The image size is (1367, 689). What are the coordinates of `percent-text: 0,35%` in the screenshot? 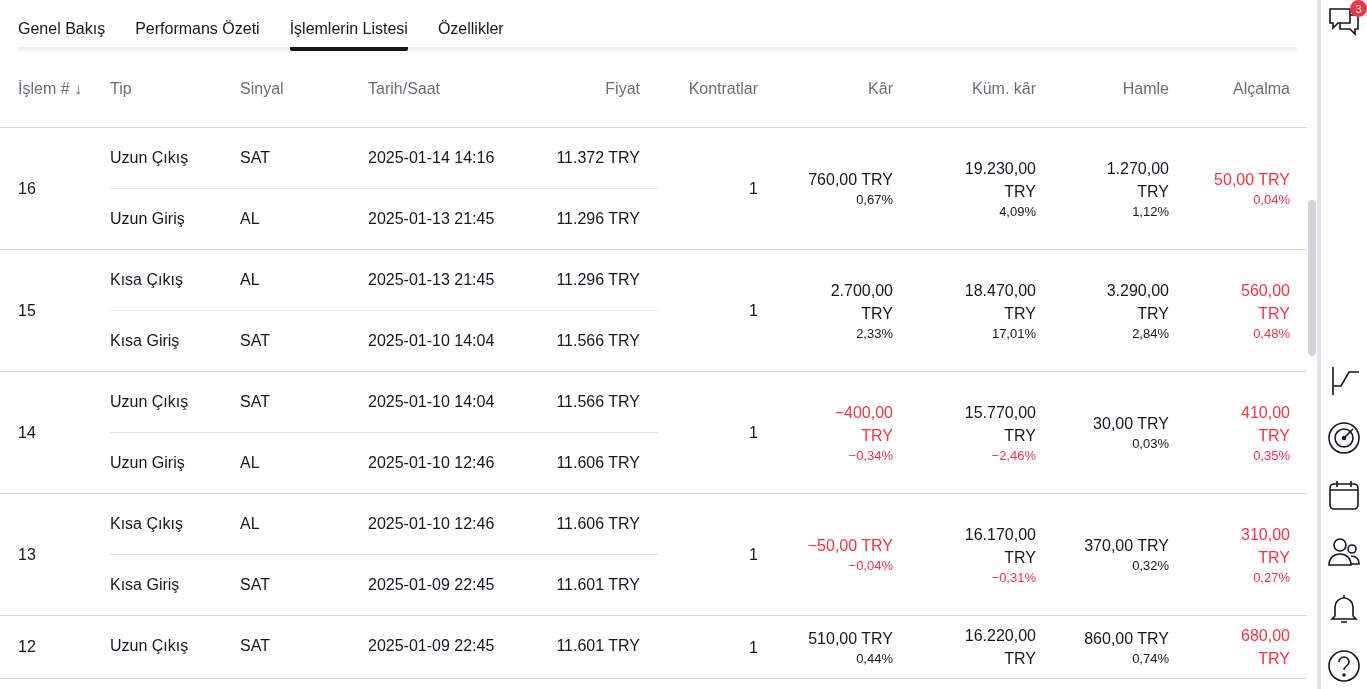 It's located at (1271, 455).